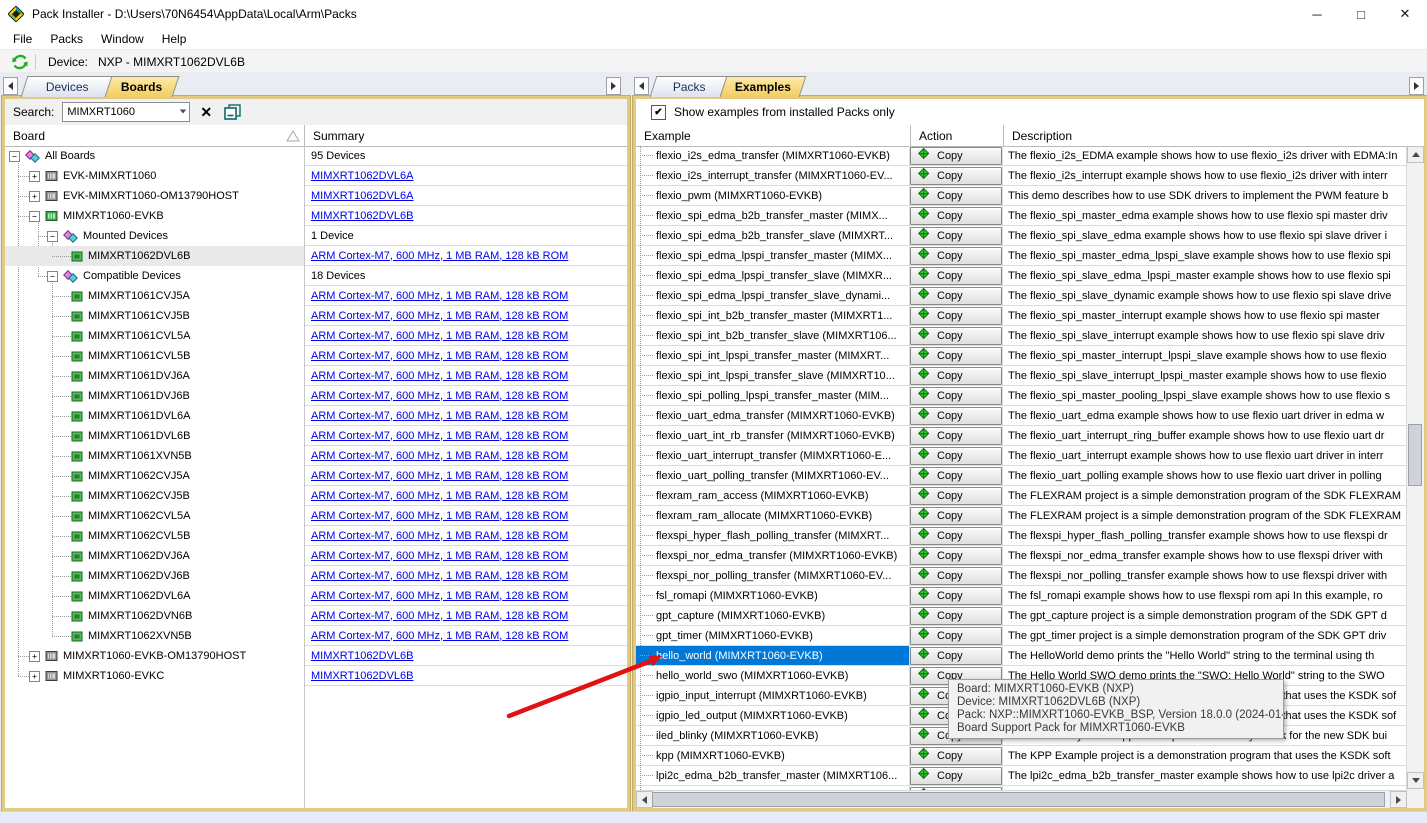 The image size is (1427, 823). What do you see at coordinates (1361, 14) in the screenshot?
I see `maximize-button: □` at bounding box center [1361, 14].